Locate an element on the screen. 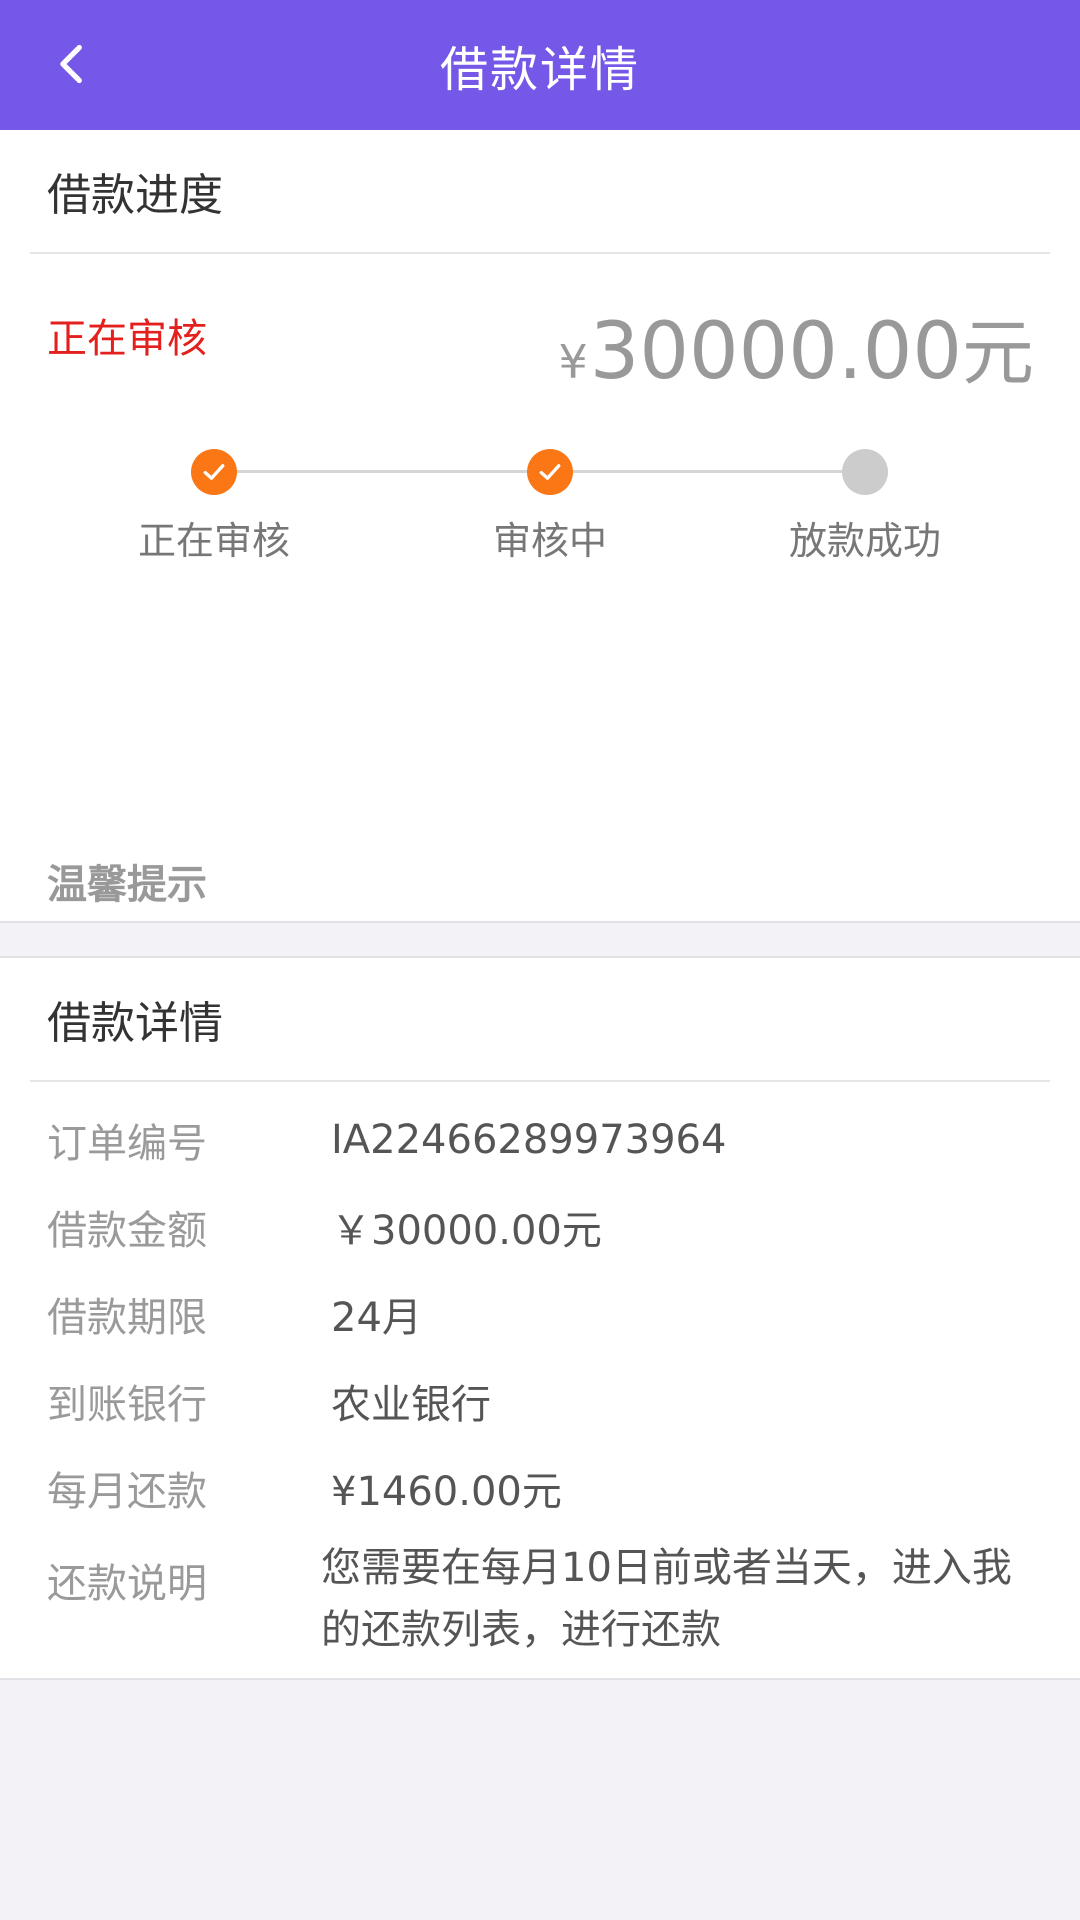  top-bar: 借款详情 is located at coordinates (540, 65).